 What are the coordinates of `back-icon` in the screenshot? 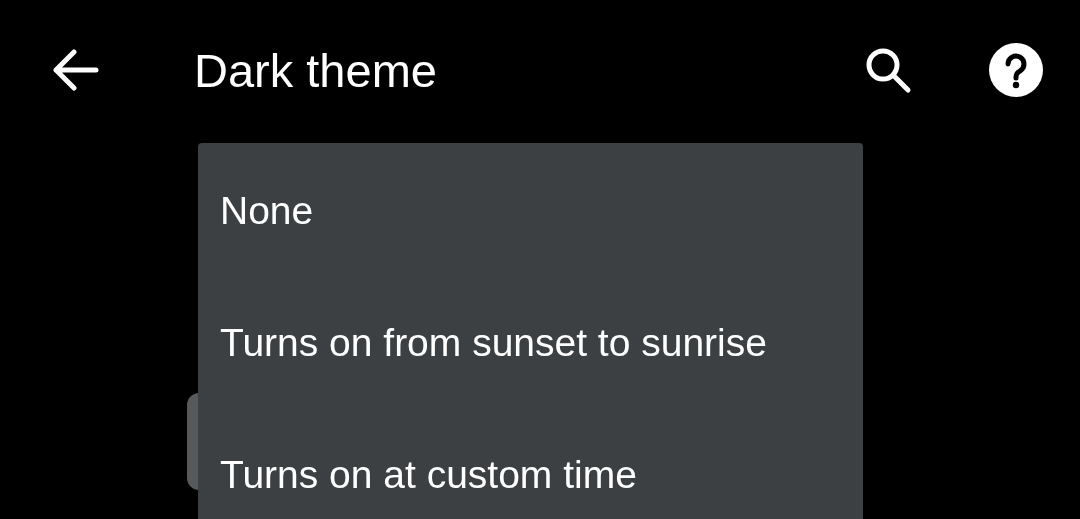 It's located at (75, 70).